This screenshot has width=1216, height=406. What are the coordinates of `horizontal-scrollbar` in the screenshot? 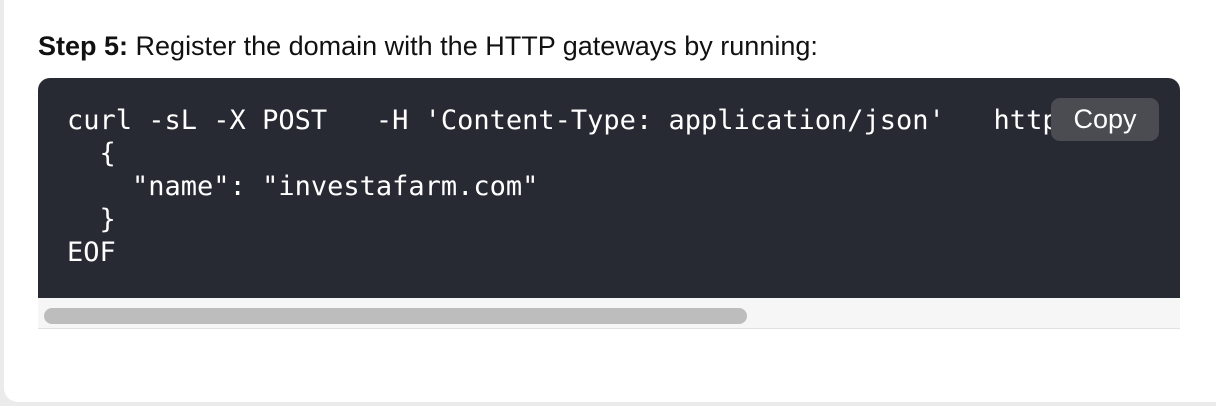 It's located at (609, 313).